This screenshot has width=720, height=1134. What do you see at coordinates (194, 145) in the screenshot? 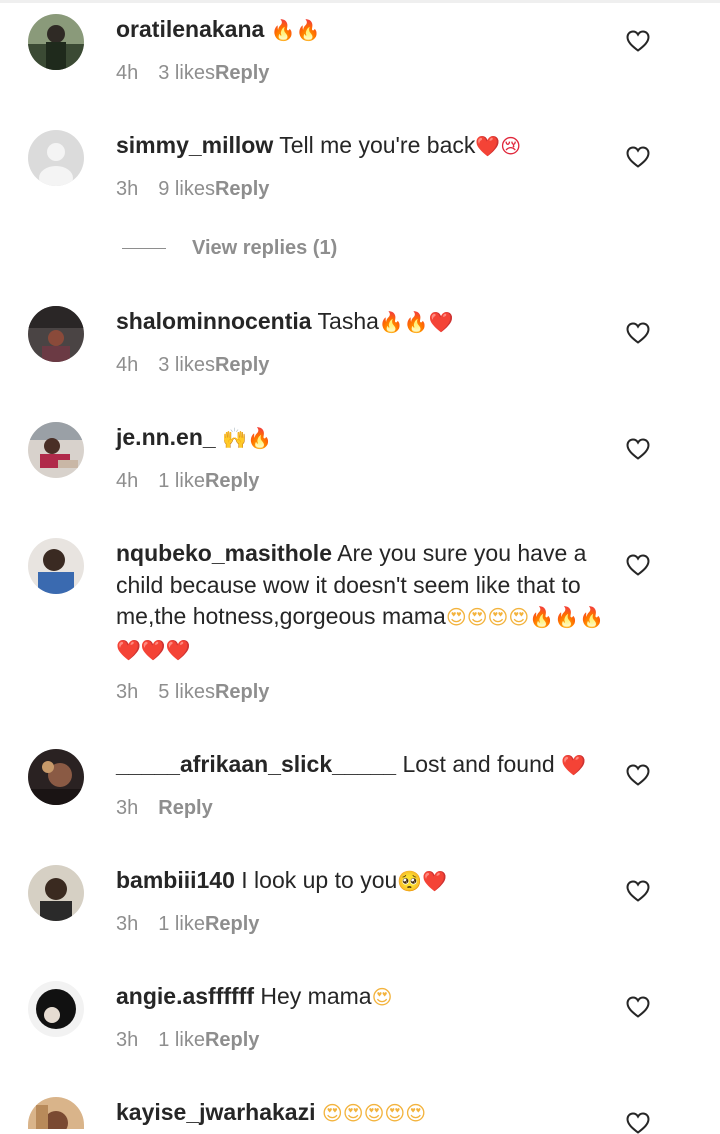
I see `comment-username: simmy_millow` at bounding box center [194, 145].